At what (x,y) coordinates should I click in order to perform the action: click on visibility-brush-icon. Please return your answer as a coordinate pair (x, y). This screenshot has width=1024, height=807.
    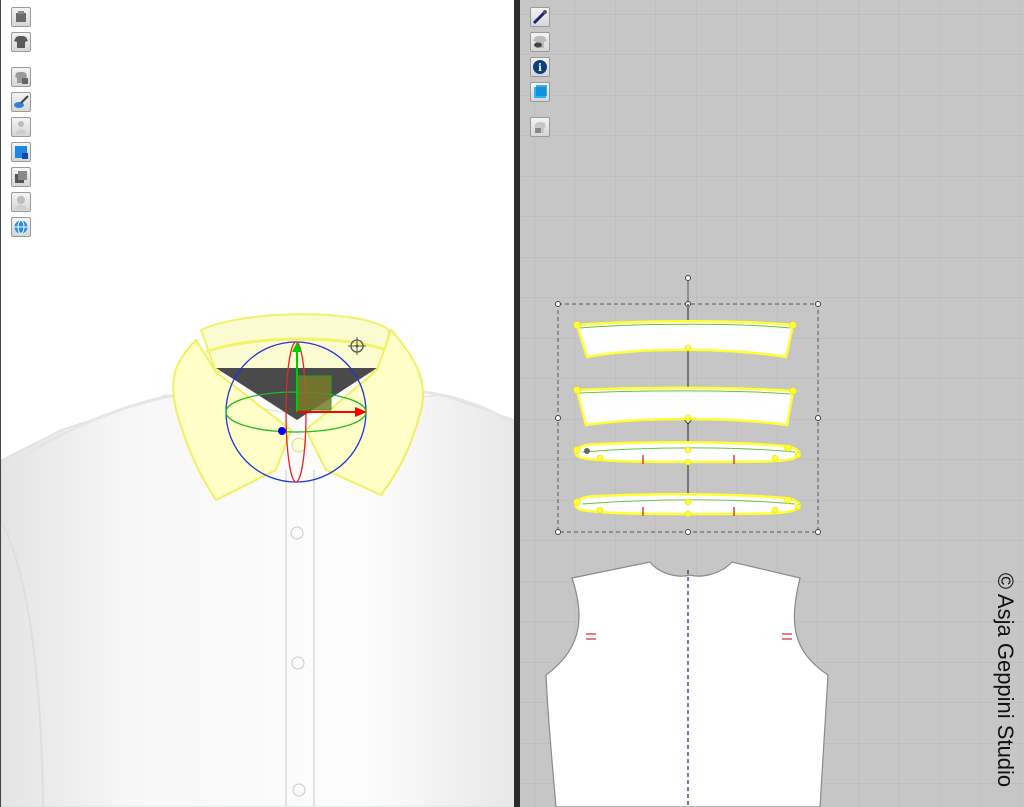
    Looking at the image, I should click on (21, 102).